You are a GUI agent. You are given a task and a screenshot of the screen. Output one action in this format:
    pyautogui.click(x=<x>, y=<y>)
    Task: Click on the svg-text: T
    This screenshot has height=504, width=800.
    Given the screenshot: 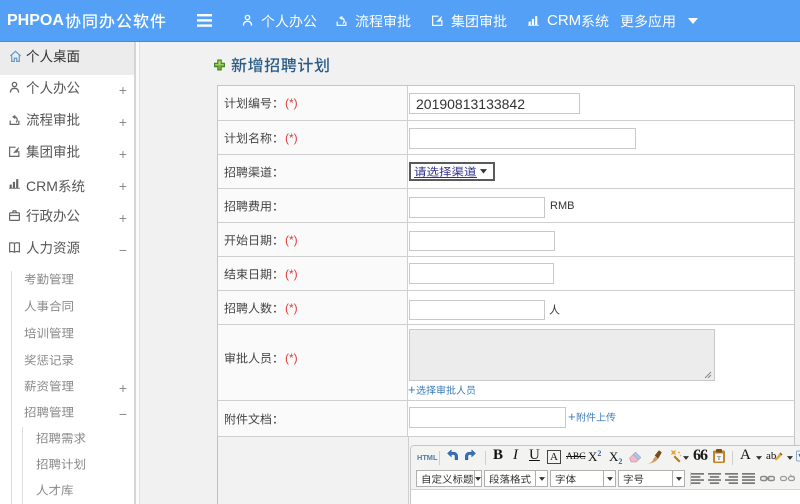 What is the action you would take?
    pyautogui.click(x=719, y=458)
    